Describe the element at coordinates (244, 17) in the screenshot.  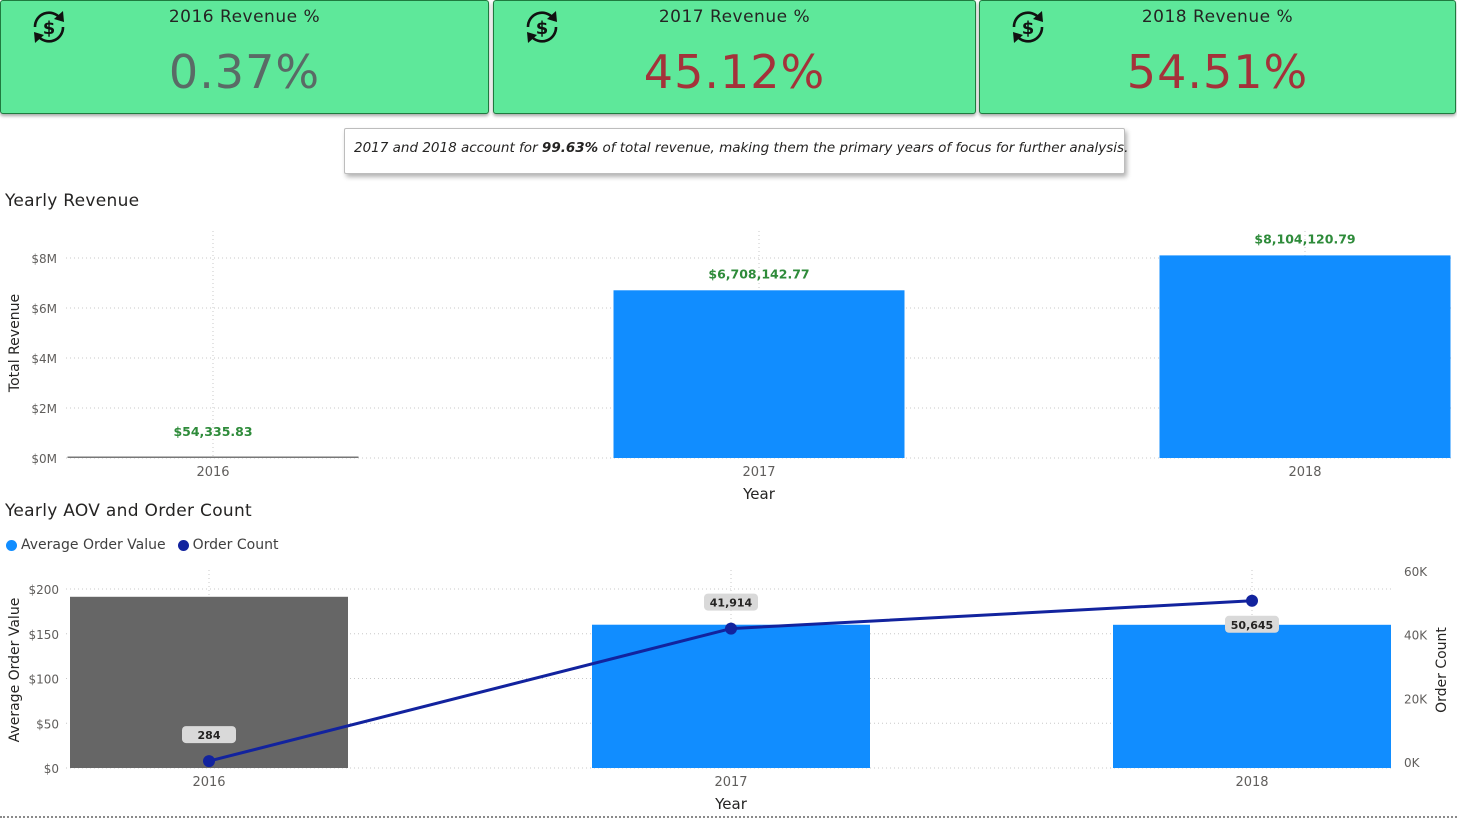
I see `kpi-title: 2016 Revenue %` at that location.